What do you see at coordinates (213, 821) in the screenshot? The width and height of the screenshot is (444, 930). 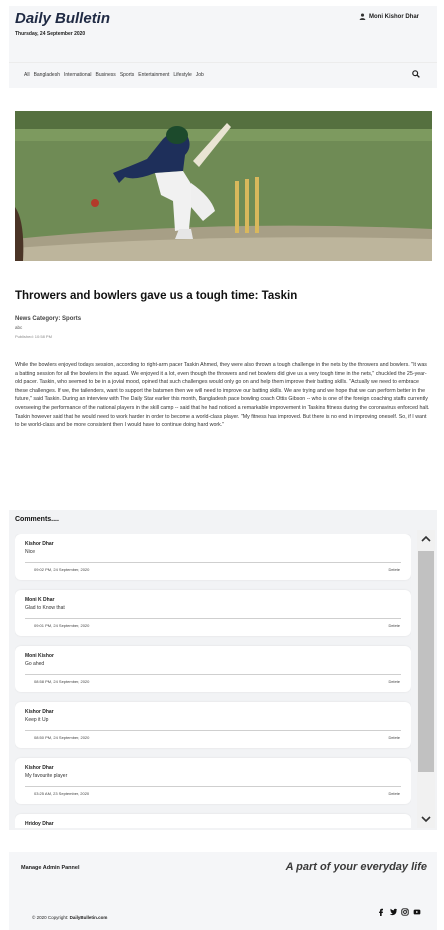 I see `comment-card: Hridoy Dhar` at bounding box center [213, 821].